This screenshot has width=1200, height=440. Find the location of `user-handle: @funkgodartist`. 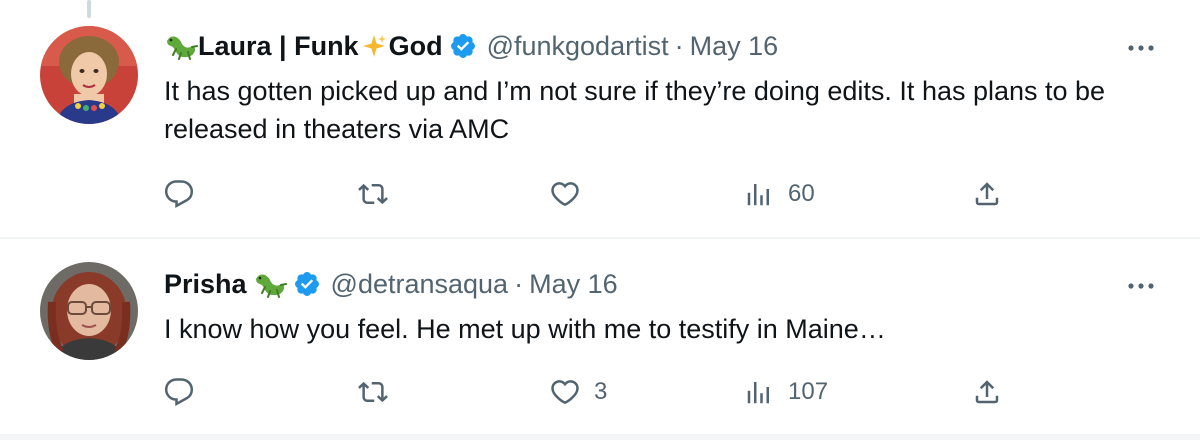

user-handle: @funkgodartist is located at coordinates (578, 46).